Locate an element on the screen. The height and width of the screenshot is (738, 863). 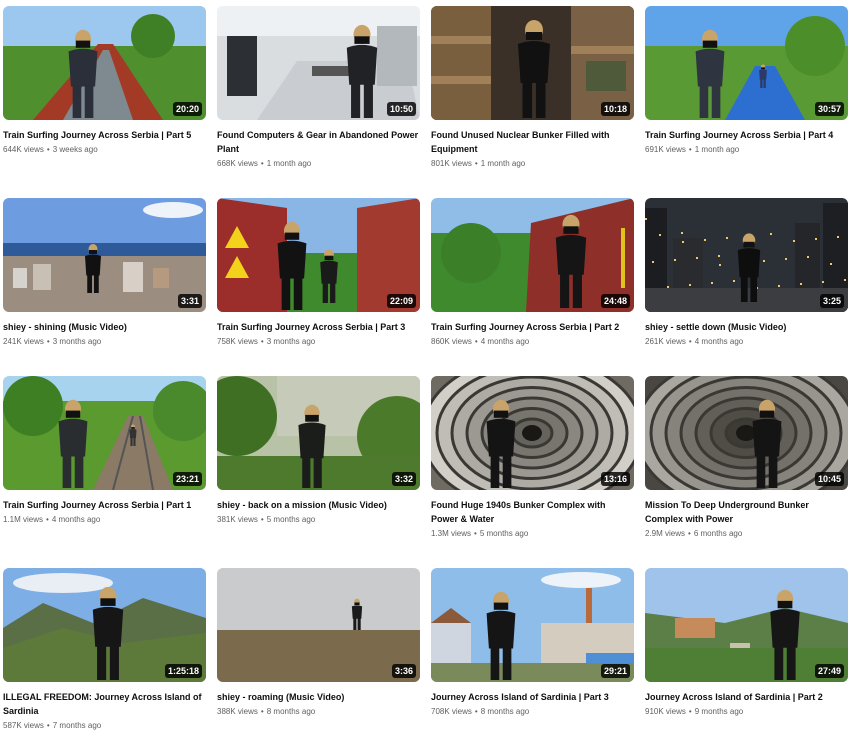
upload-age: 8 months ago is located at coordinates (505, 711).